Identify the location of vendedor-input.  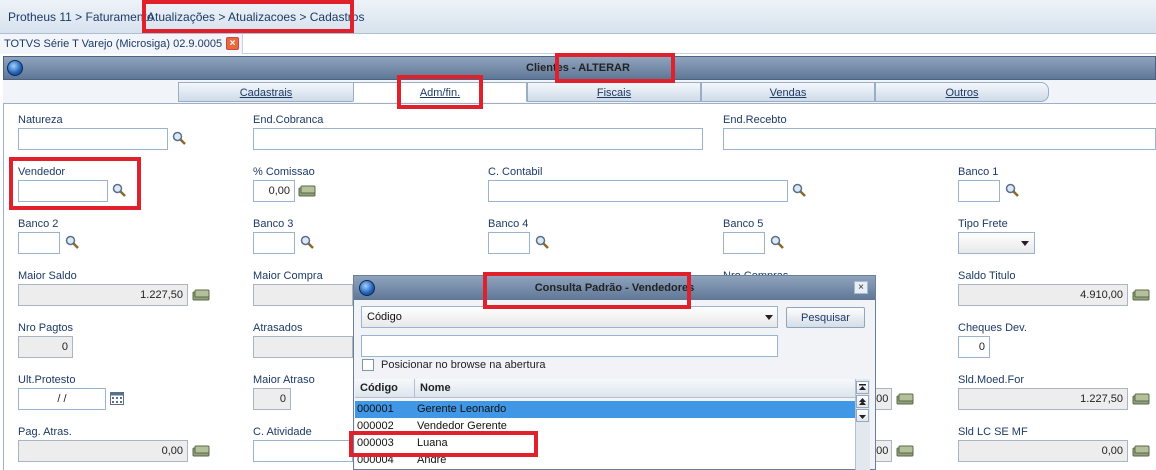
(63, 191).